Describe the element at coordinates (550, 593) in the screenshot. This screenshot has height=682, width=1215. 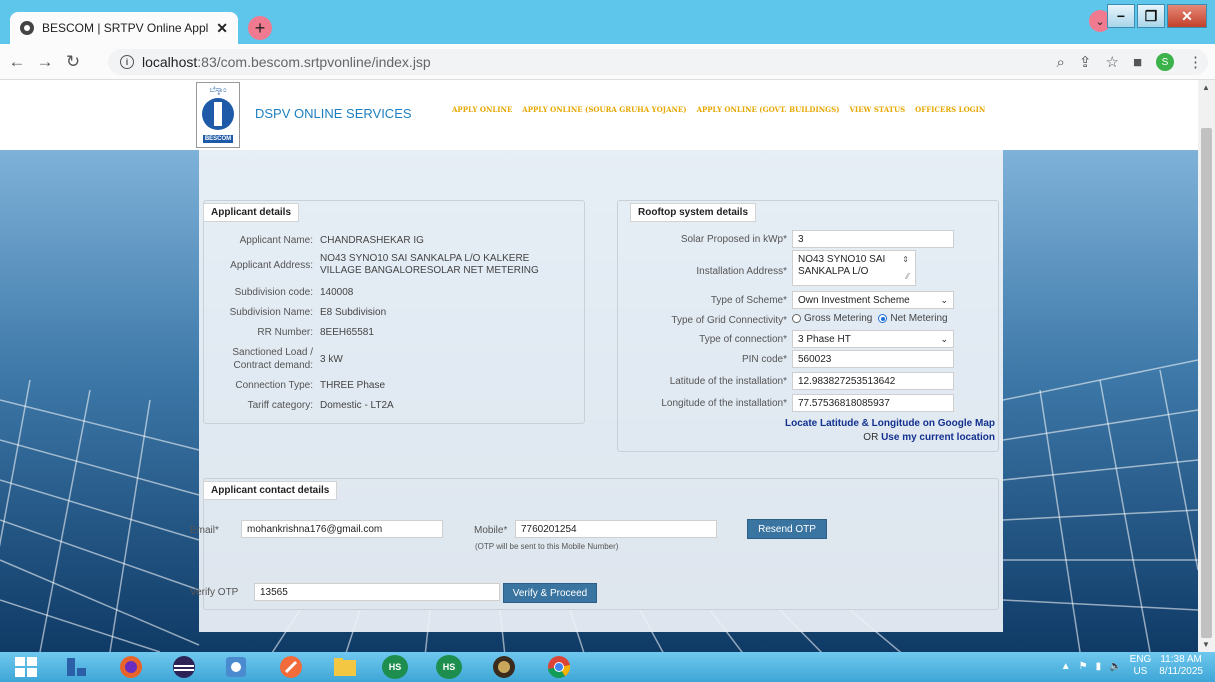
I see `verify-proceed-button: Verify & Proceed` at that location.